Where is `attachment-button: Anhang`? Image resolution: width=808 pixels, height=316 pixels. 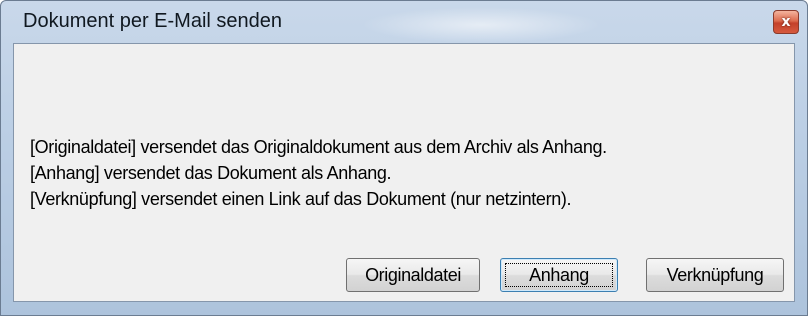
attachment-button: Anhang is located at coordinates (559, 275).